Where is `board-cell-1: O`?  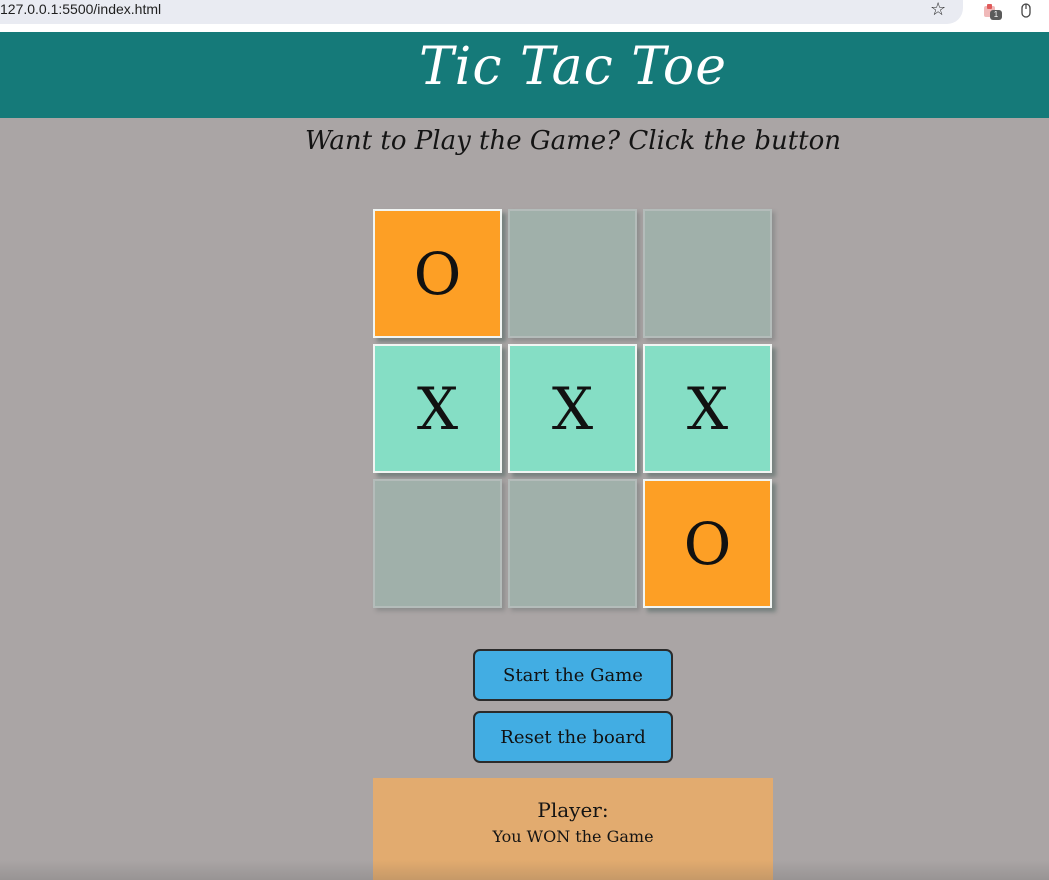
board-cell-1: O is located at coordinates (437, 273).